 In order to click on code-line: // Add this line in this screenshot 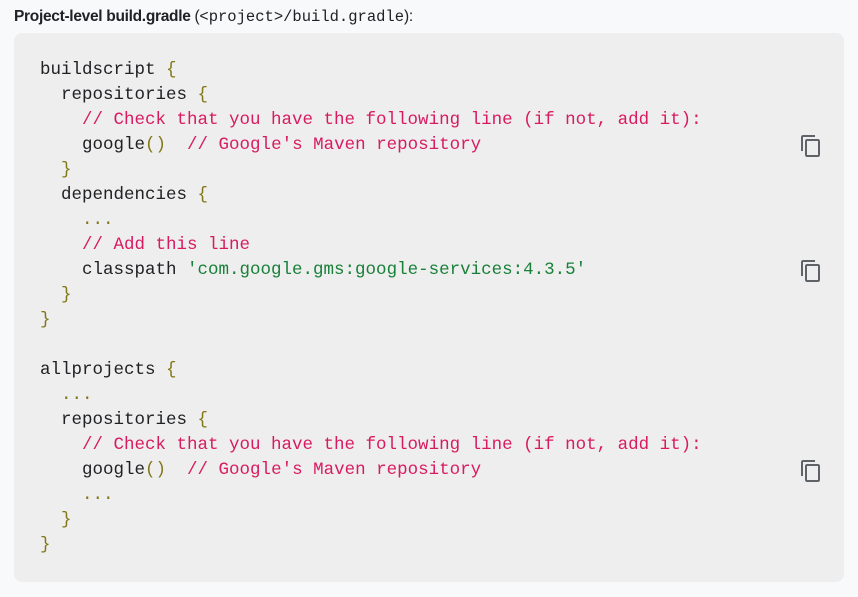, I will do `click(371, 245)`.